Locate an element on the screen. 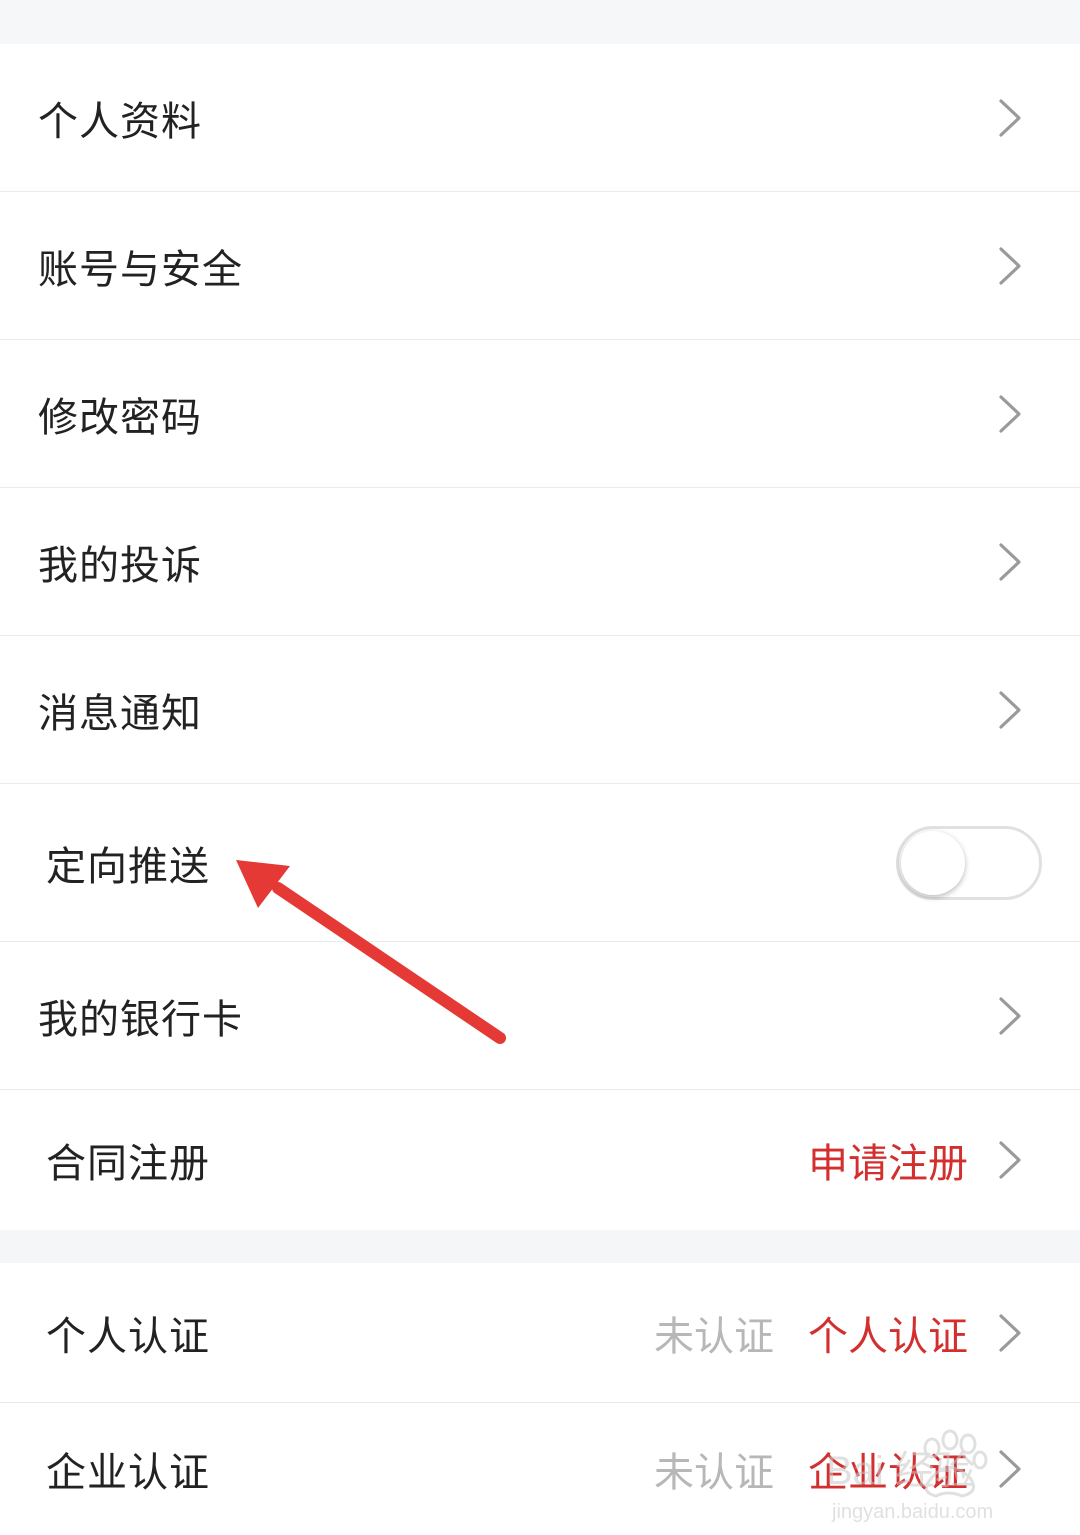 Image resolution: width=1080 pixels, height=1535 pixels. cert-row-label: 企业认证 is located at coordinates (128, 1473).